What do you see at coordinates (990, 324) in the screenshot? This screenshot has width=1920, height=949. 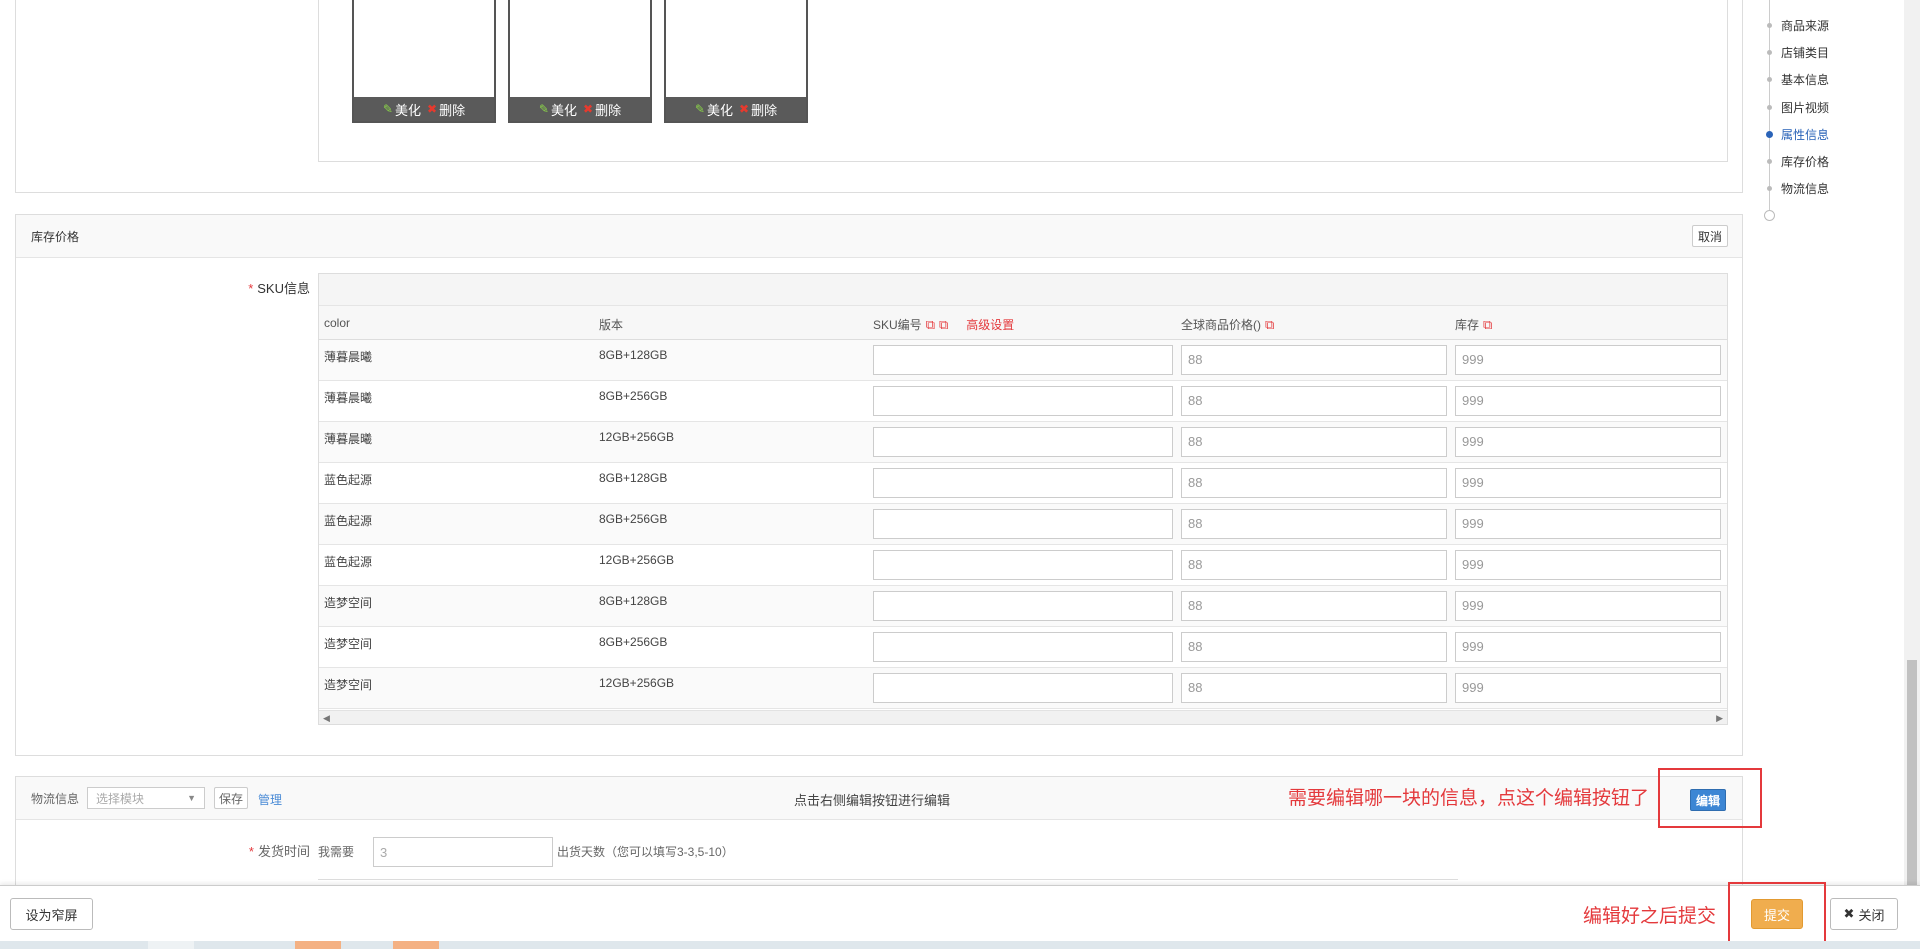 I see `advanced-settings-link: 高级设置` at bounding box center [990, 324].